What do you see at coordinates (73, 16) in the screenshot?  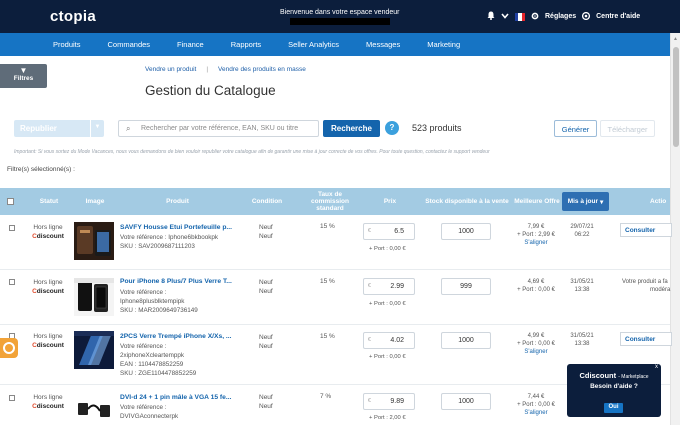 I see `logo: ctopia` at bounding box center [73, 16].